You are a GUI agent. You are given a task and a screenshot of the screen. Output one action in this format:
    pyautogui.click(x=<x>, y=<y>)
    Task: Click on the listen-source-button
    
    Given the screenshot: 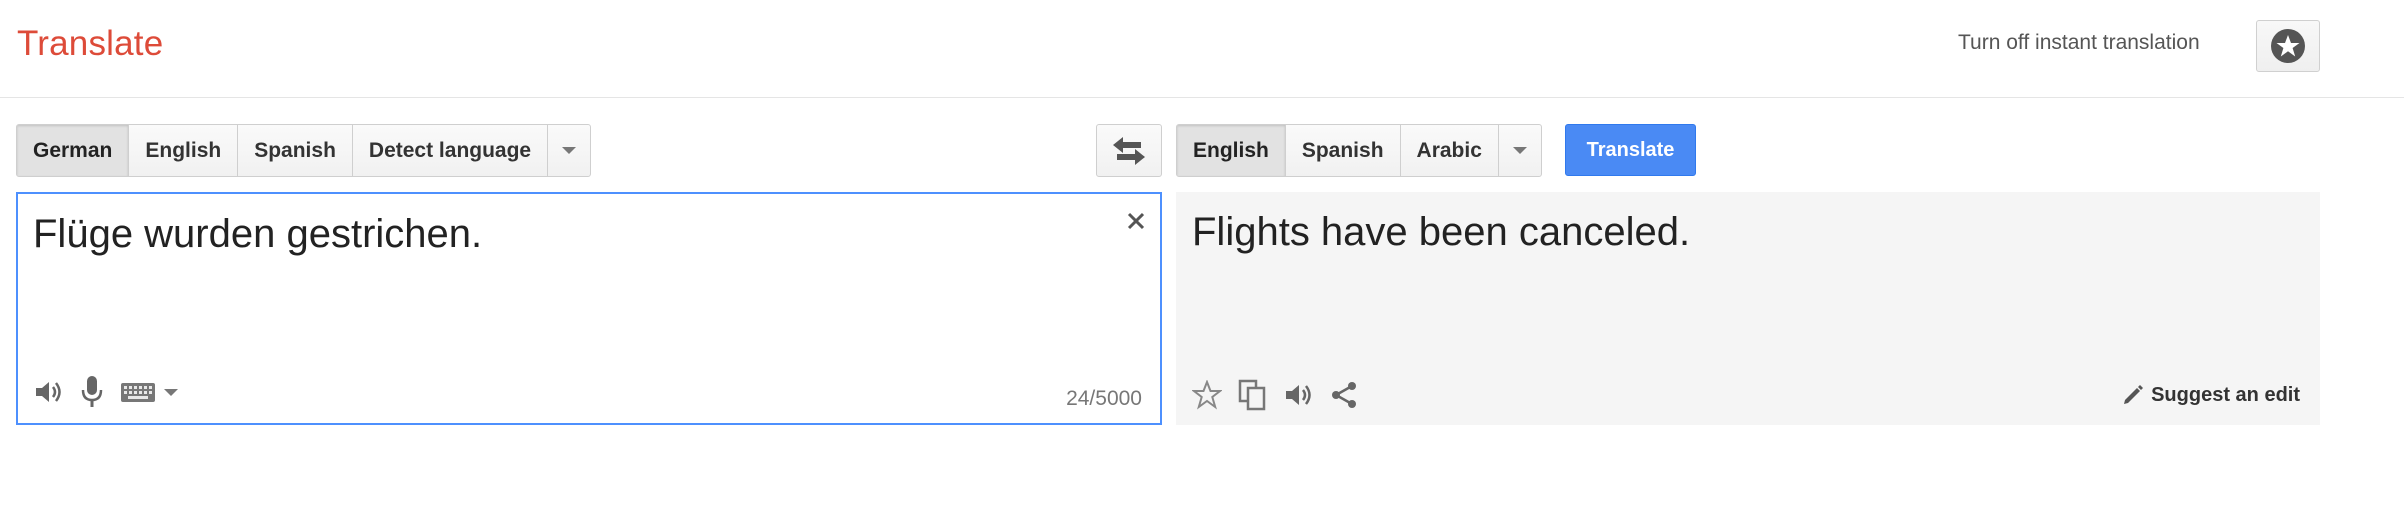 What is the action you would take?
    pyautogui.click(x=49, y=392)
    